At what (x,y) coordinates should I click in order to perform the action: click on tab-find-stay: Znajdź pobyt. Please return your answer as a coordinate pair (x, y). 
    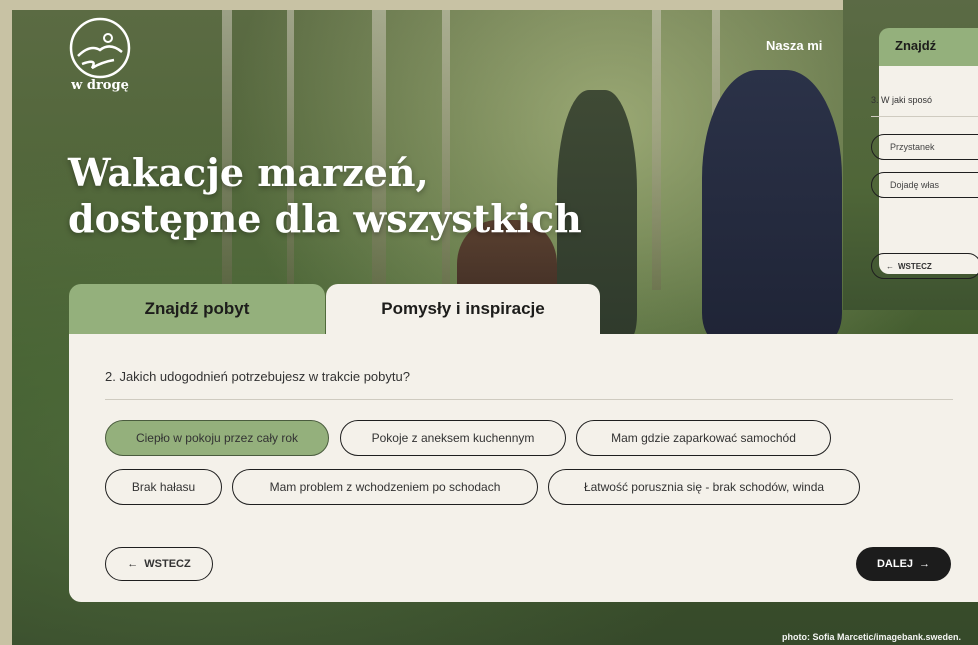
    Looking at the image, I should click on (197, 309).